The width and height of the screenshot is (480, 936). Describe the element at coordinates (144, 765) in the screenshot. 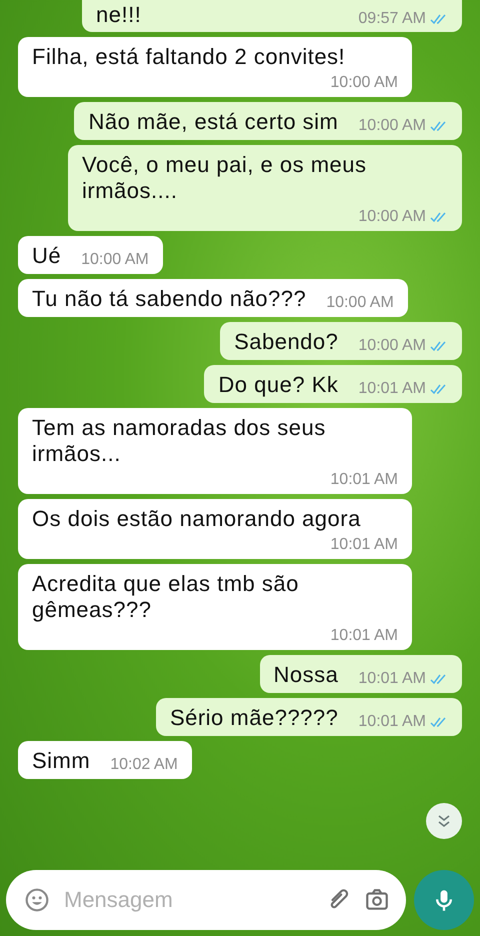

I see `message-time: 10:02 AM` at that location.